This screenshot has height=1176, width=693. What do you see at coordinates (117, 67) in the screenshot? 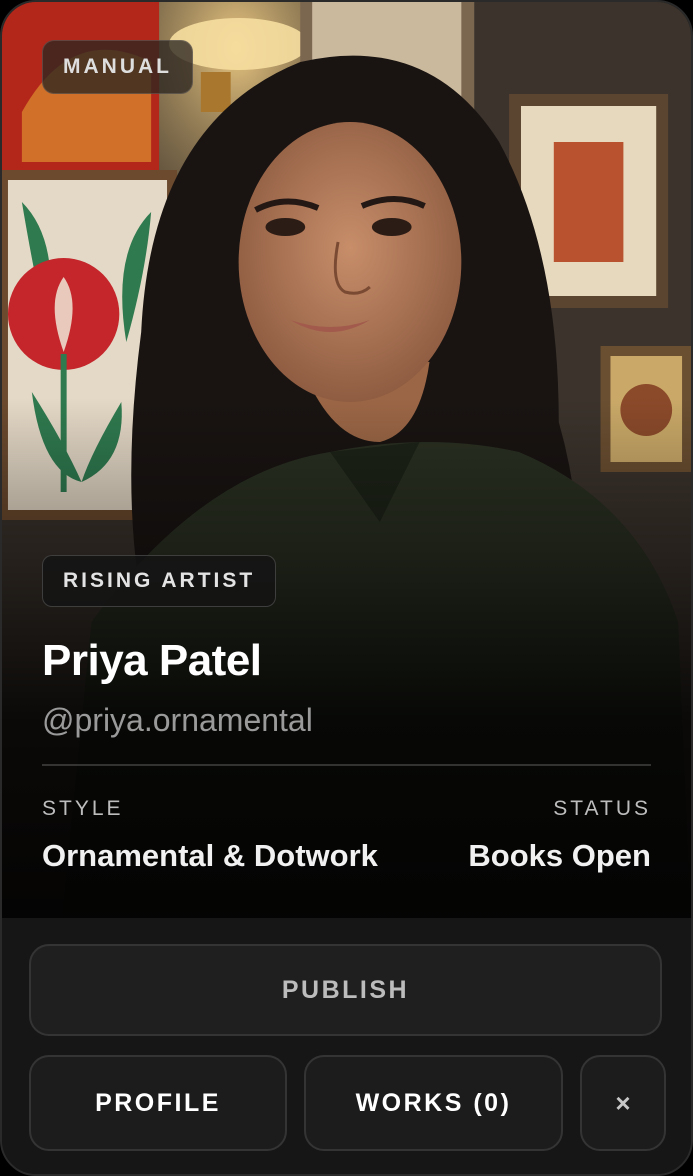
I see `manual-badge: MANUAL` at bounding box center [117, 67].